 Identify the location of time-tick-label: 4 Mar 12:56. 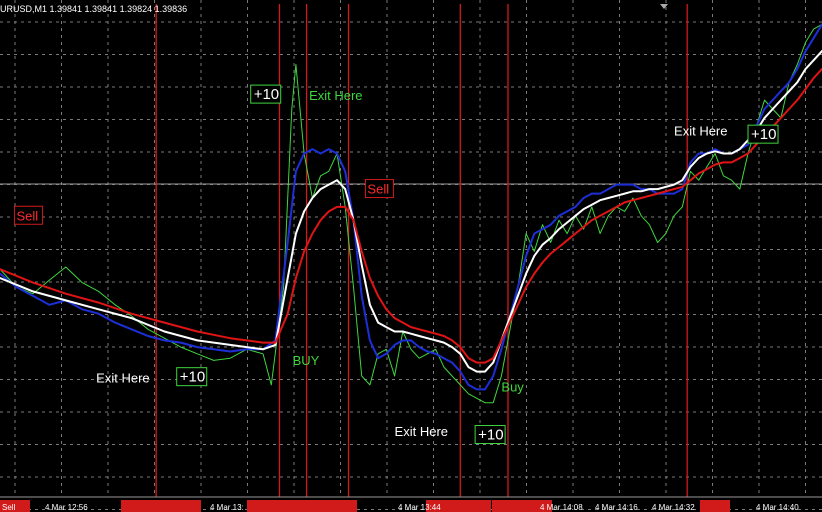
(66, 507).